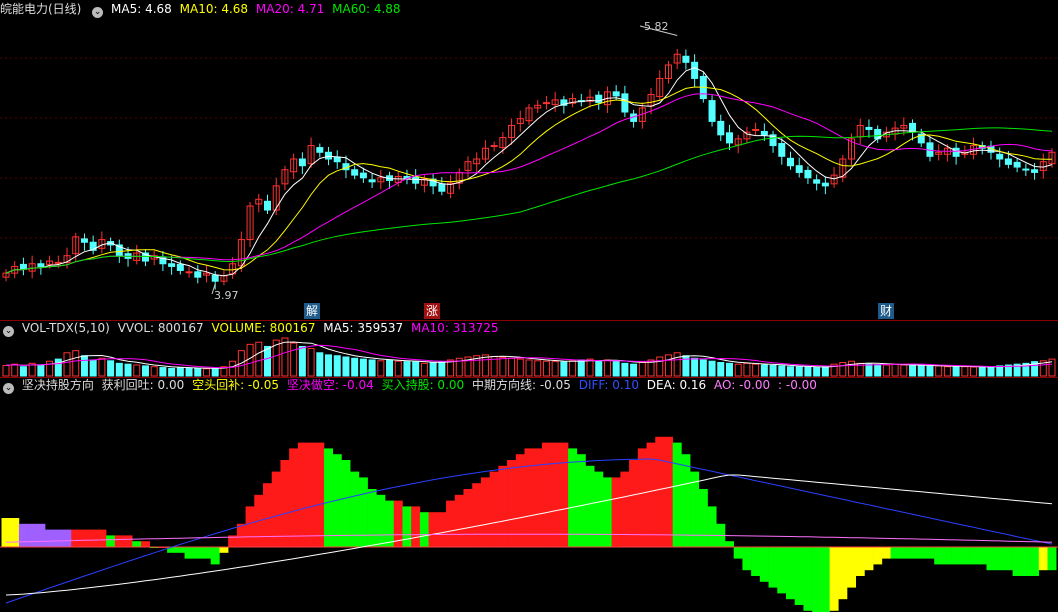 This screenshot has width=1058, height=612. I want to click on event-tag-finance: 财, so click(886, 311).